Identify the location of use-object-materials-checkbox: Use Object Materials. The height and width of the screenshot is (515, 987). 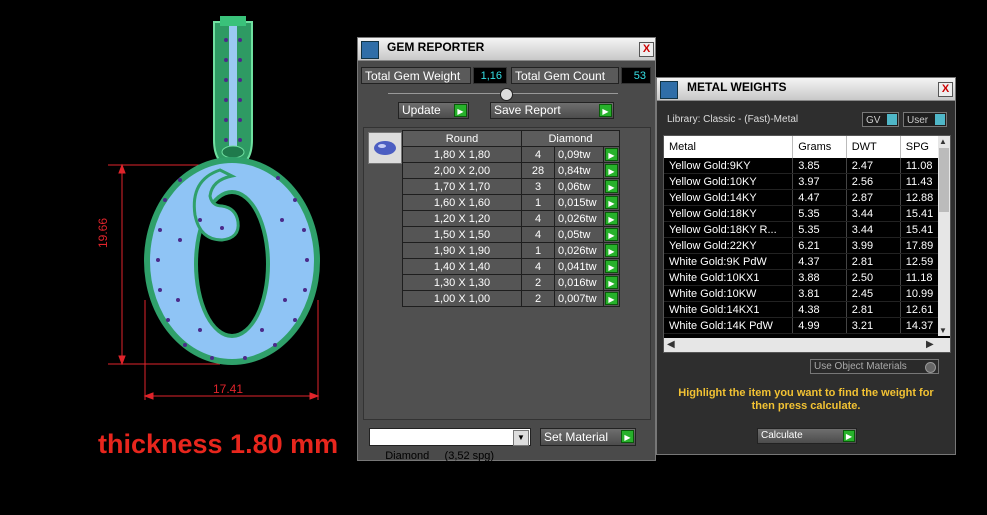
(874, 366).